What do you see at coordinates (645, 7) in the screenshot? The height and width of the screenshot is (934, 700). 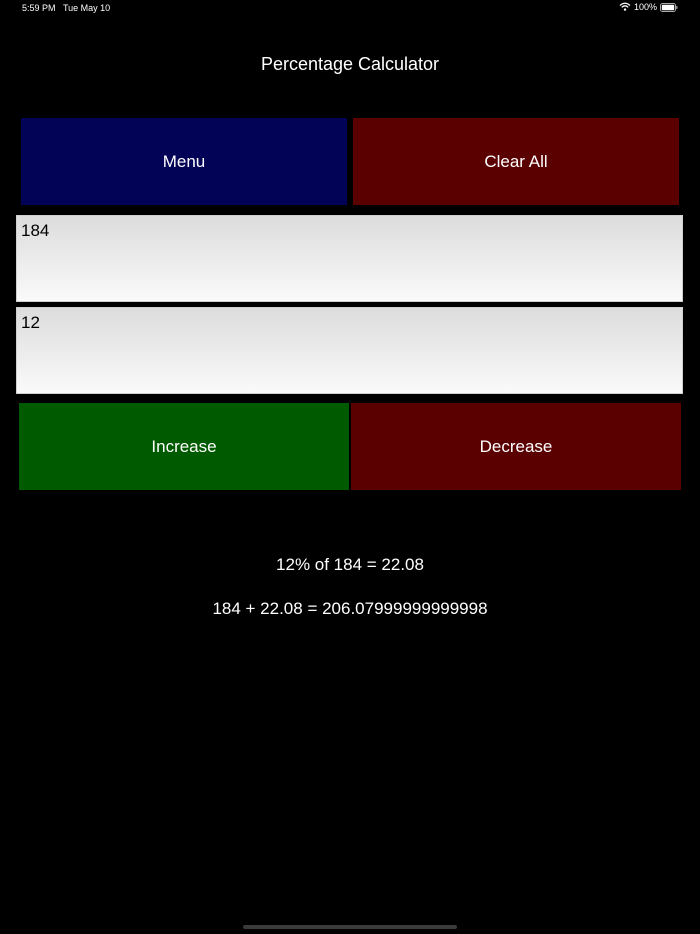 I see `battery-percent: 100%` at bounding box center [645, 7].